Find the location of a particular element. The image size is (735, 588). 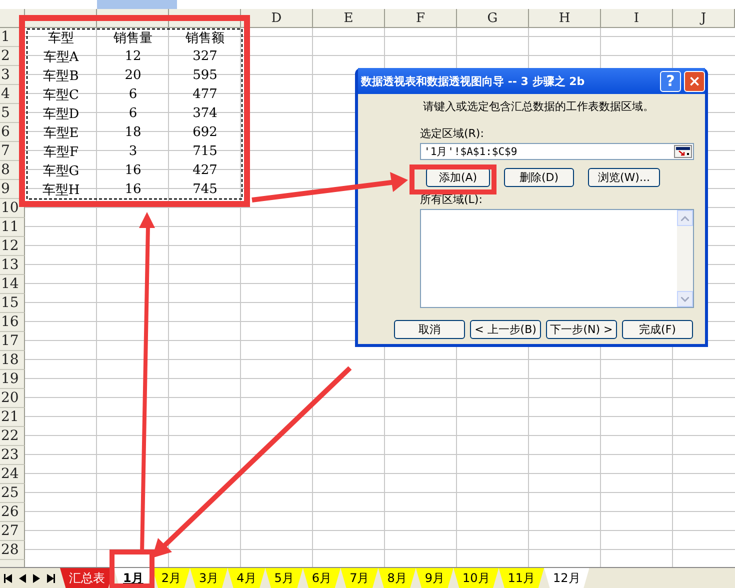

scroll-down-icon is located at coordinates (685, 299).